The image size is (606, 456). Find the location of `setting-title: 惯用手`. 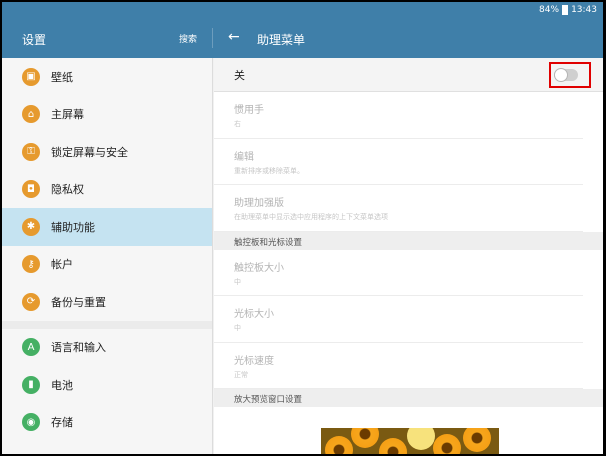

setting-title: 惯用手 is located at coordinates (249, 110).